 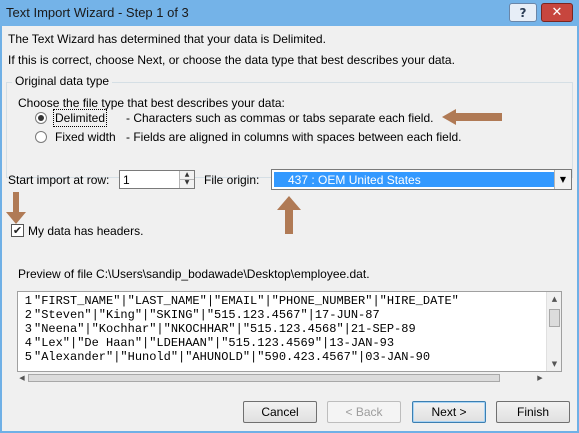 What do you see at coordinates (557, 12) in the screenshot?
I see `close-button: ✕` at bounding box center [557, 12].